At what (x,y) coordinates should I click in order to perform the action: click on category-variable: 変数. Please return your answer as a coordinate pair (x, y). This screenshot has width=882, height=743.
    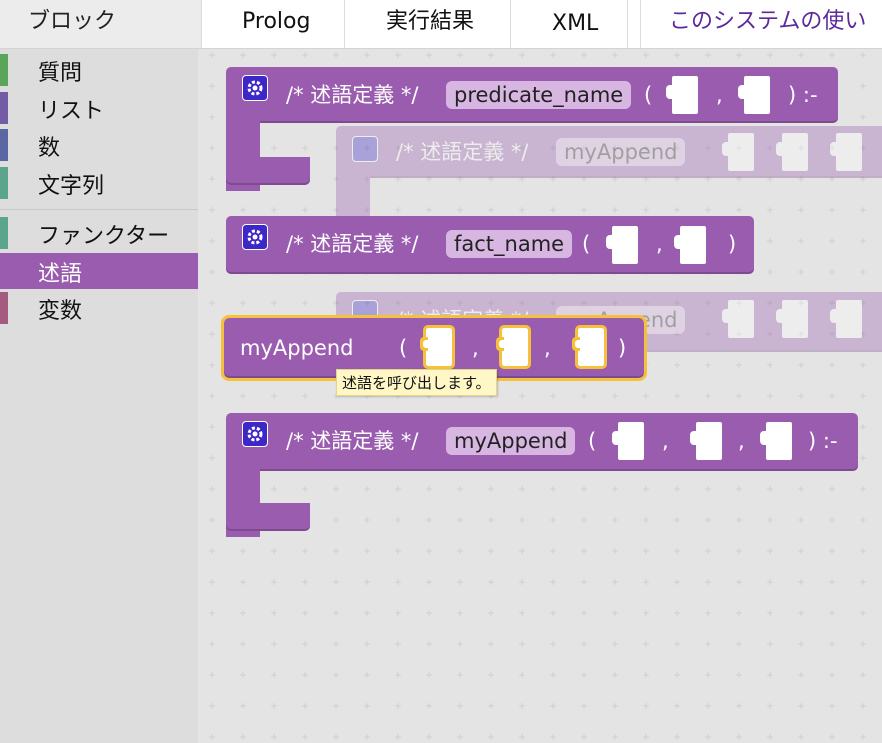
    Looking at the image, I should click on (99, 308).